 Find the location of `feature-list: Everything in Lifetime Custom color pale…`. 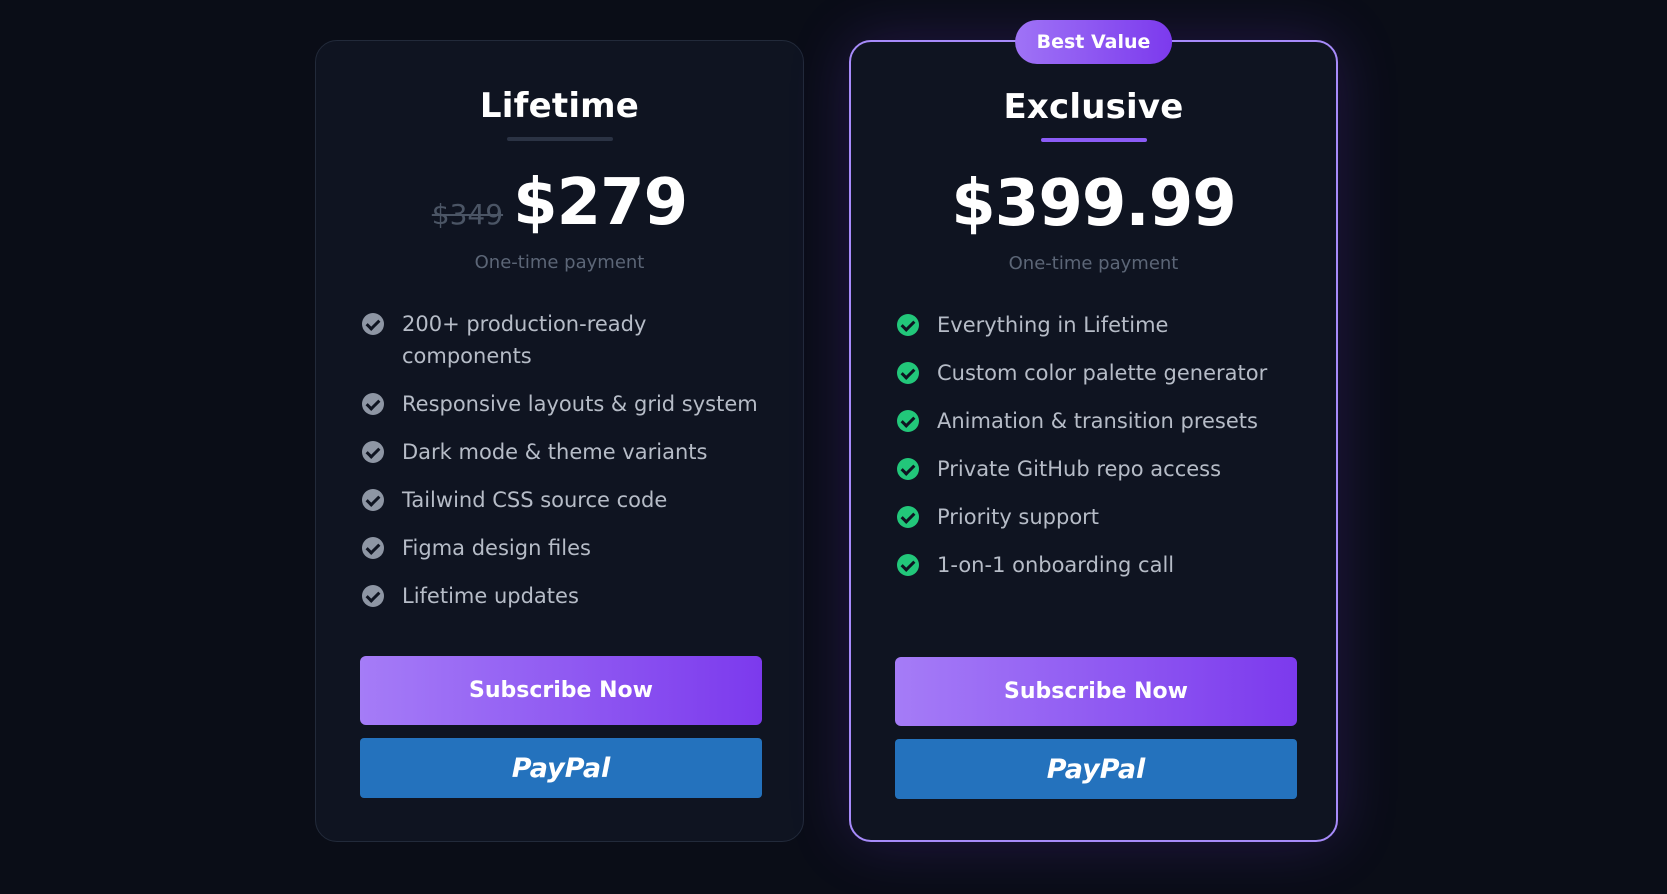

feature-list: Everything in Lifetime Custom color pale… is located at coordinates (1096, 453).